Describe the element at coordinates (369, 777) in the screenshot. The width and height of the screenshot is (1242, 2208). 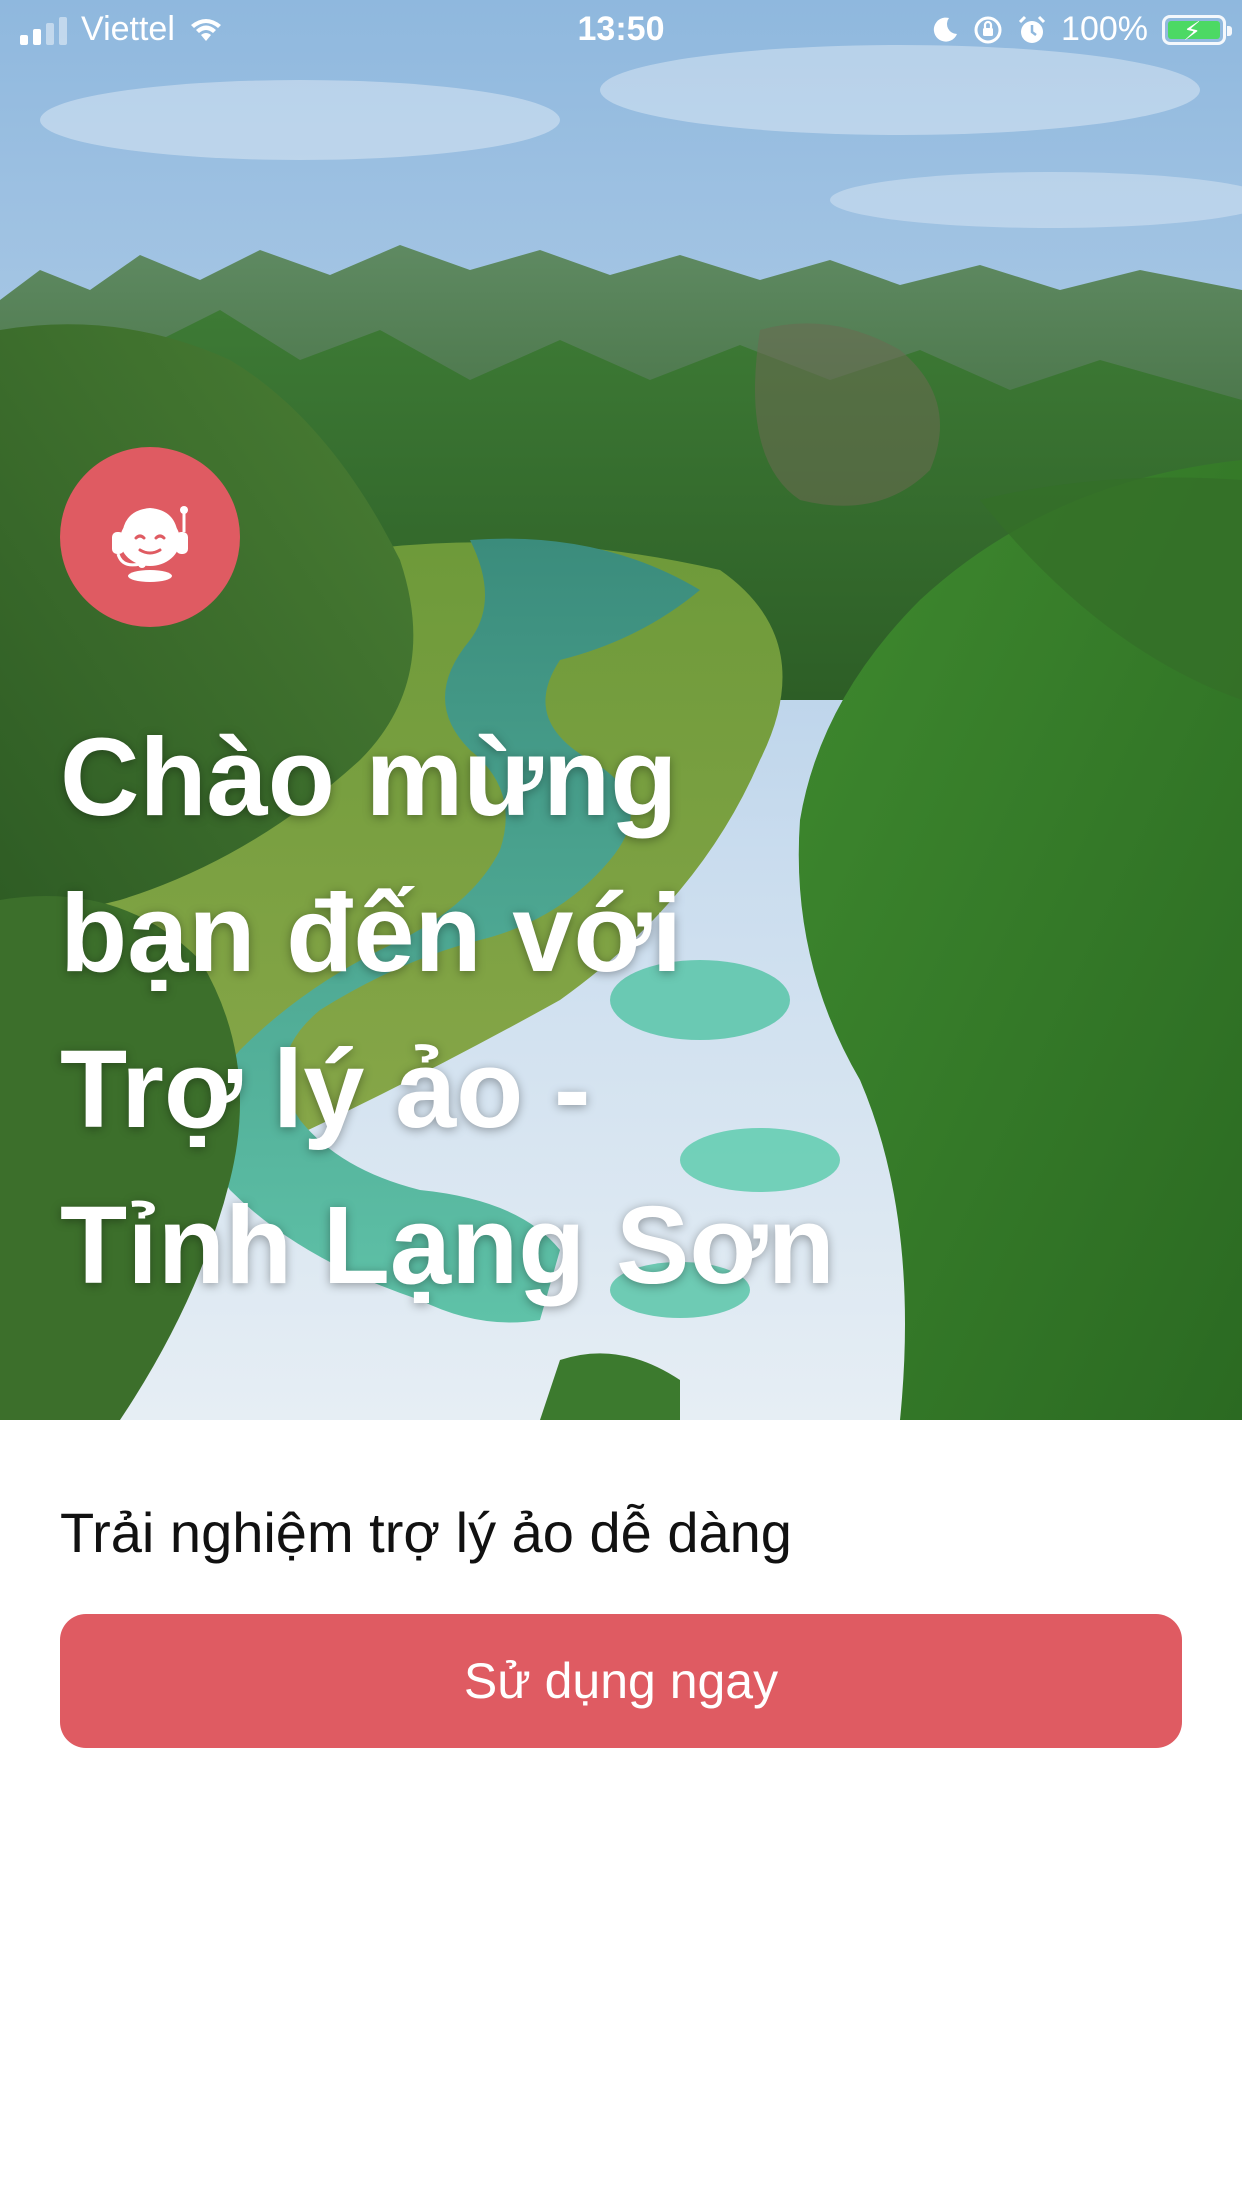
I see `welcome-line-1: Chào mừng` at that location.